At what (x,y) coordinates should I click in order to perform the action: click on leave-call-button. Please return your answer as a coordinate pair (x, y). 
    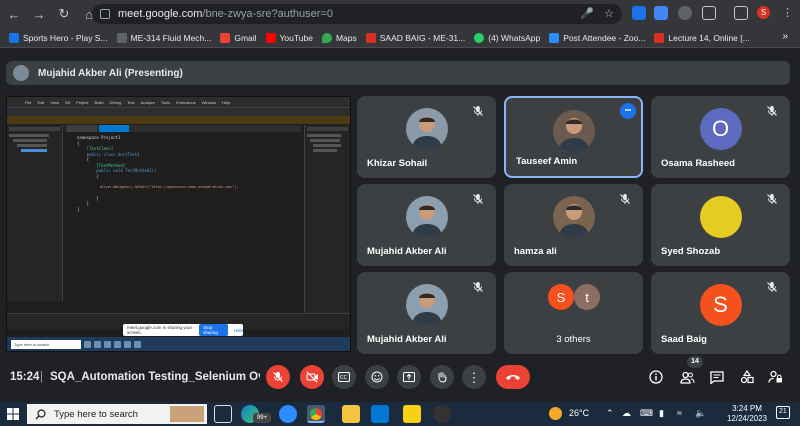
    Looking at the image, I should click on (513, 377).